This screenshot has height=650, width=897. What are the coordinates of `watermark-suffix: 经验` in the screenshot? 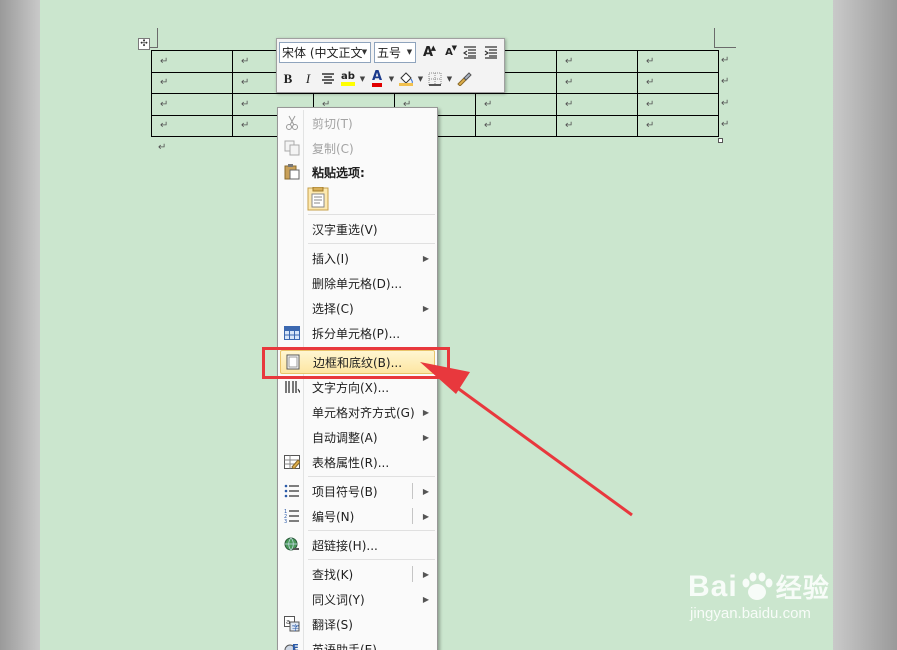 It's located at (802, 588).